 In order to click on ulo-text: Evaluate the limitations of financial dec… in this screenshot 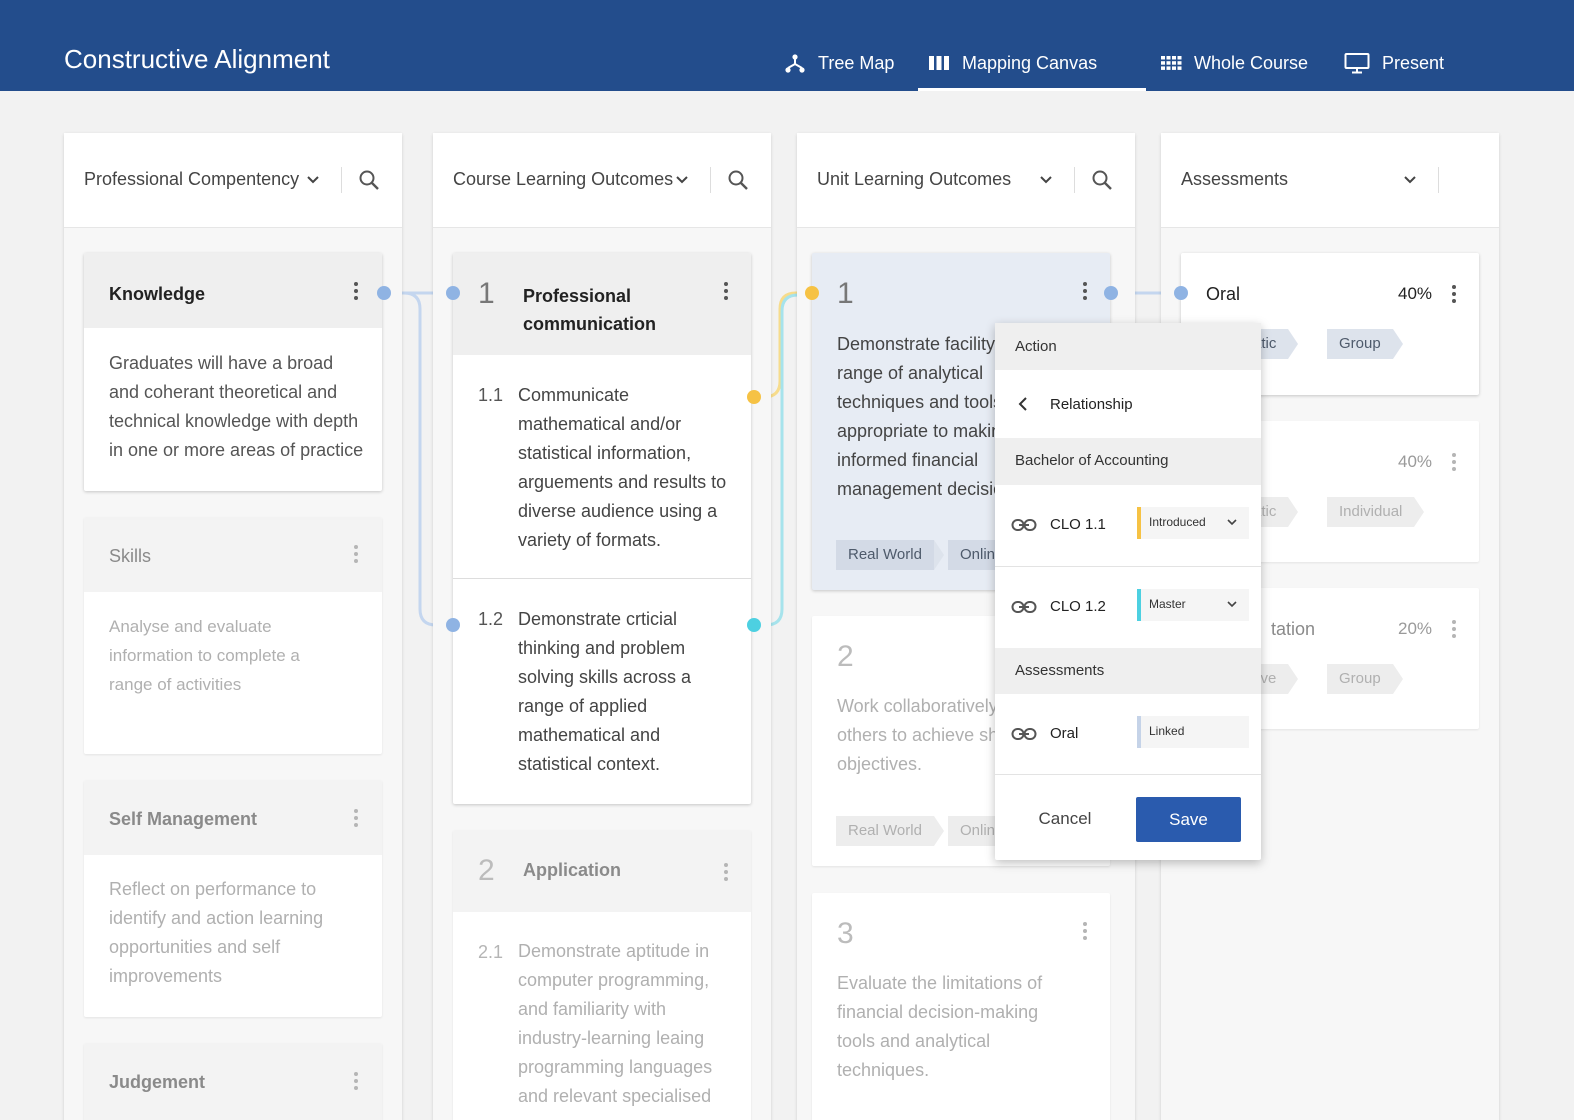, I will do `click(940, 1026)`.